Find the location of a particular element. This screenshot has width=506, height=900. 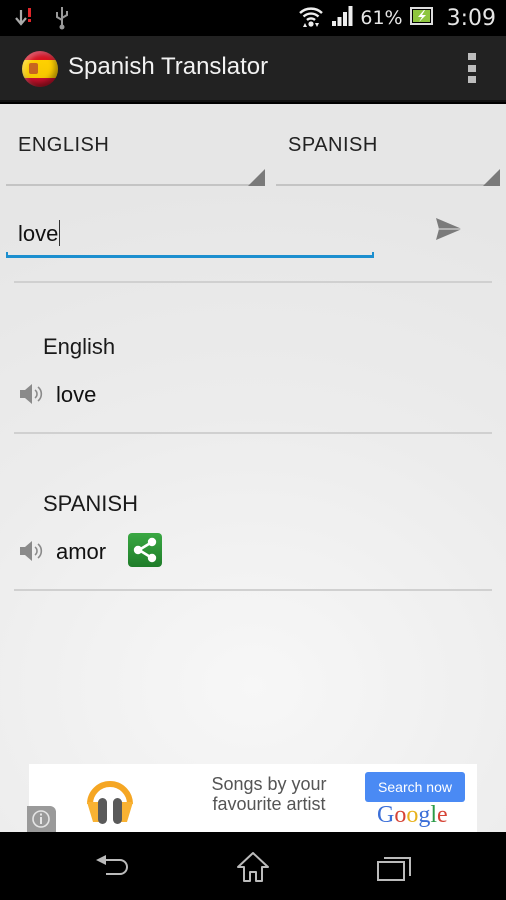

target-language-spinner: SPANISH is located at coordinates (388, 145).